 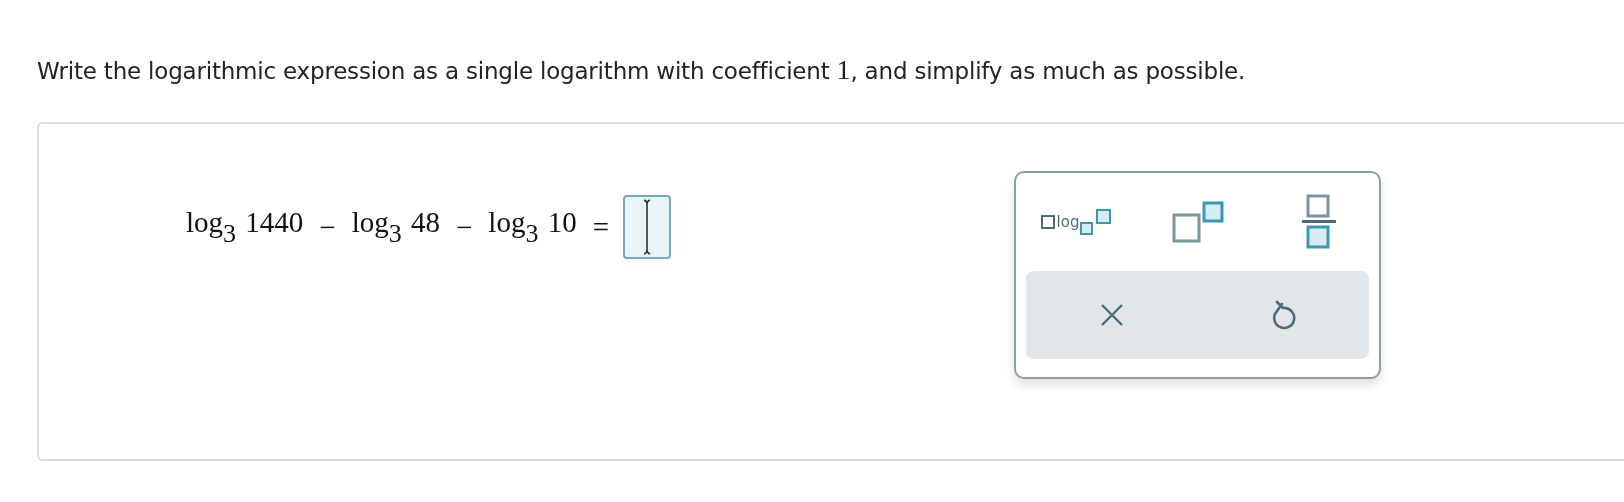 I want to click on log-template-button: log, so click(x=1076, y=222).